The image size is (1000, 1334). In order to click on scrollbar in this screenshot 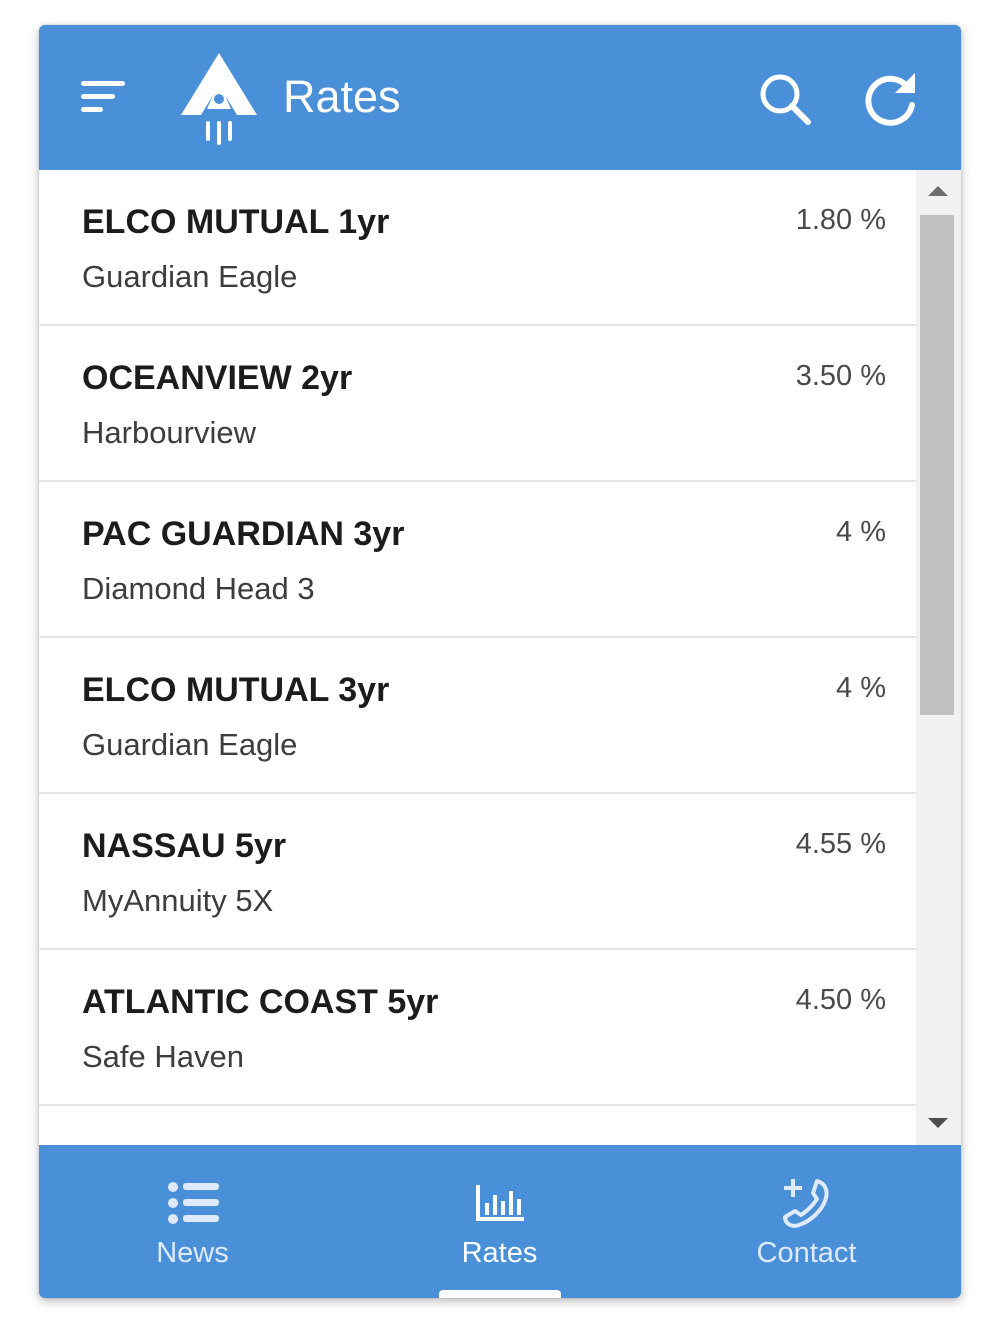, I will do `click(938, 657)`.